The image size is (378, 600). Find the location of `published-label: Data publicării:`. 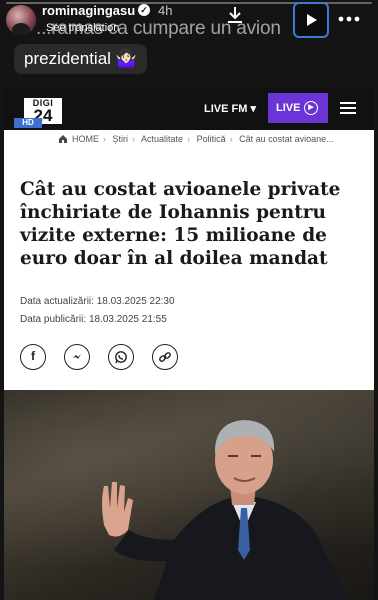

published-label: Data publicării: is located at coordinates (53, 319).